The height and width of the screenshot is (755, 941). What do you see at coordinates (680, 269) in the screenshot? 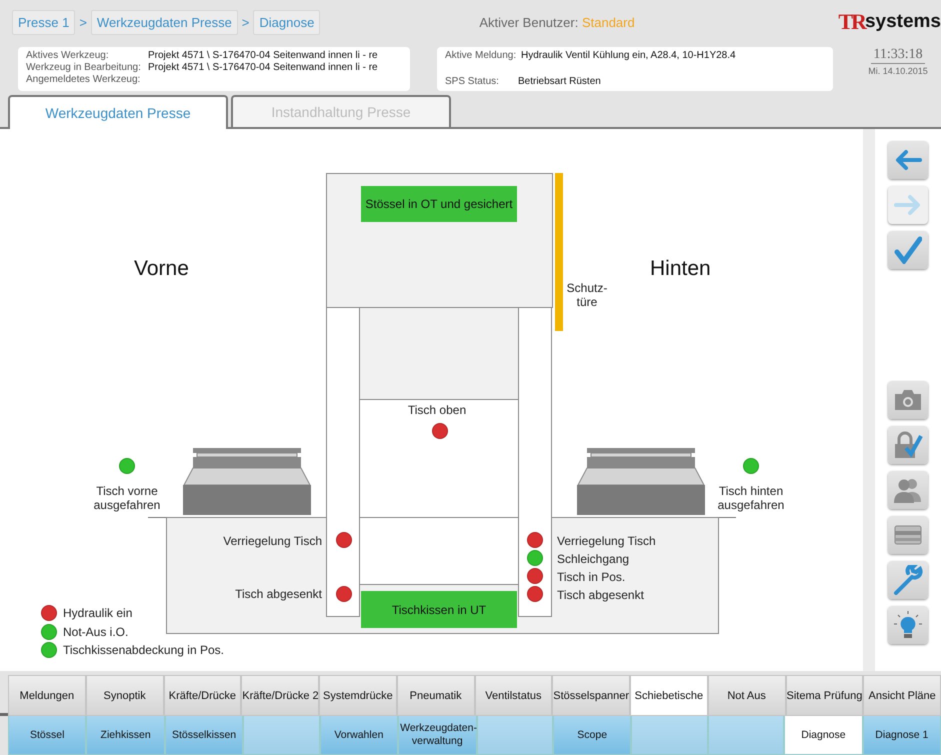
I see `rear-label: Hinten` at bounding box center [680, 269].